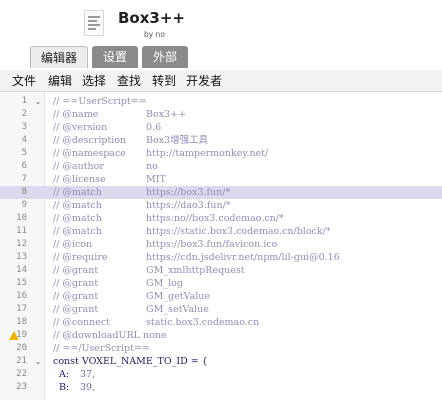  I want to click on code-line: 16 // @grant GM_getValue, so click(221, 296).